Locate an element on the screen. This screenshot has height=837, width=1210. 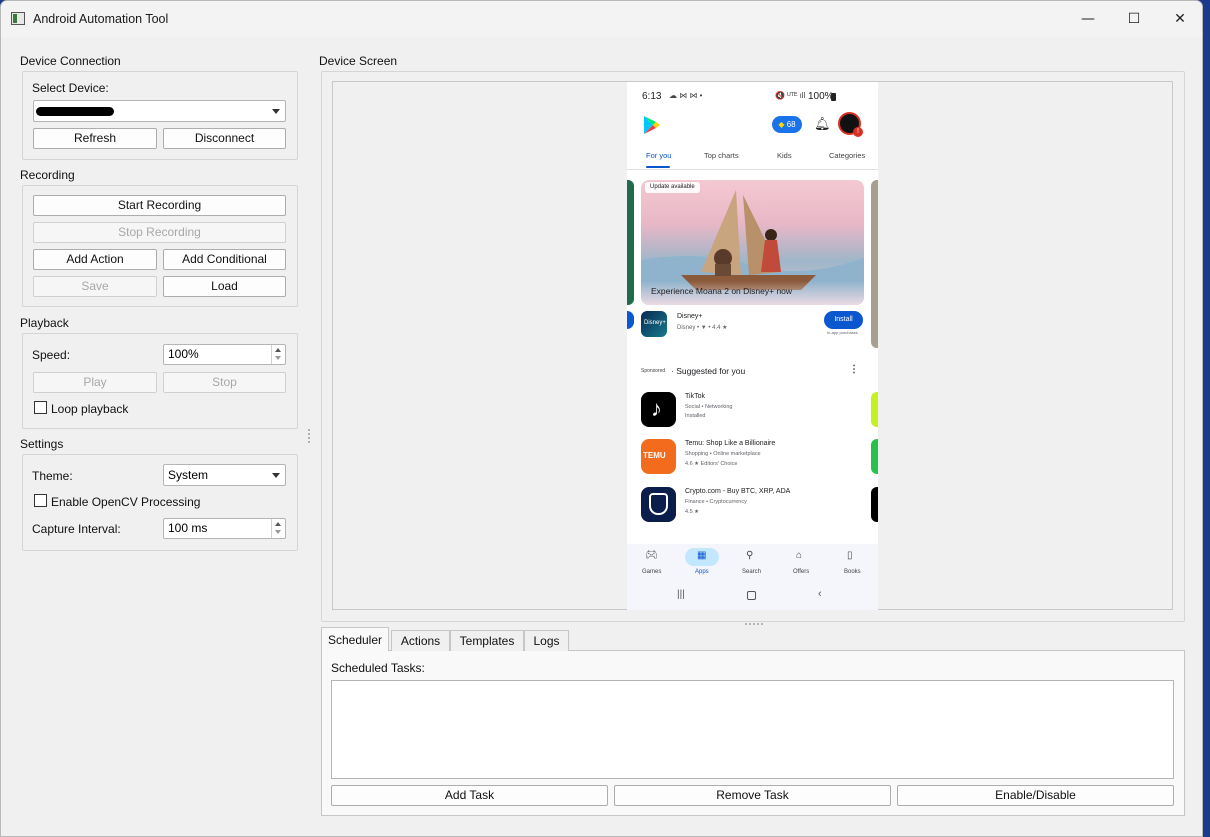
maximize-button: ☐ is located at coordinates (1134, 19).